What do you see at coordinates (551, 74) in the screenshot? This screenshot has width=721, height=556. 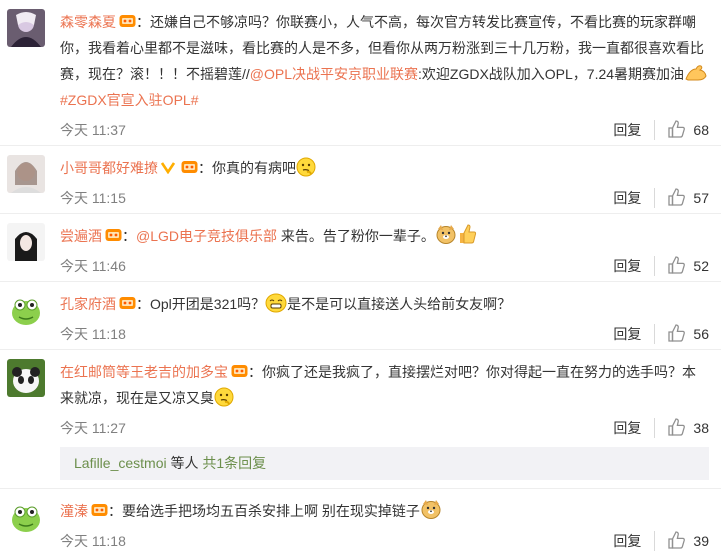 I see `comment-body-text: :欢迎ZGDX战队加入OPL，7.24暑期赛加油` at bounding box center [551, 74].